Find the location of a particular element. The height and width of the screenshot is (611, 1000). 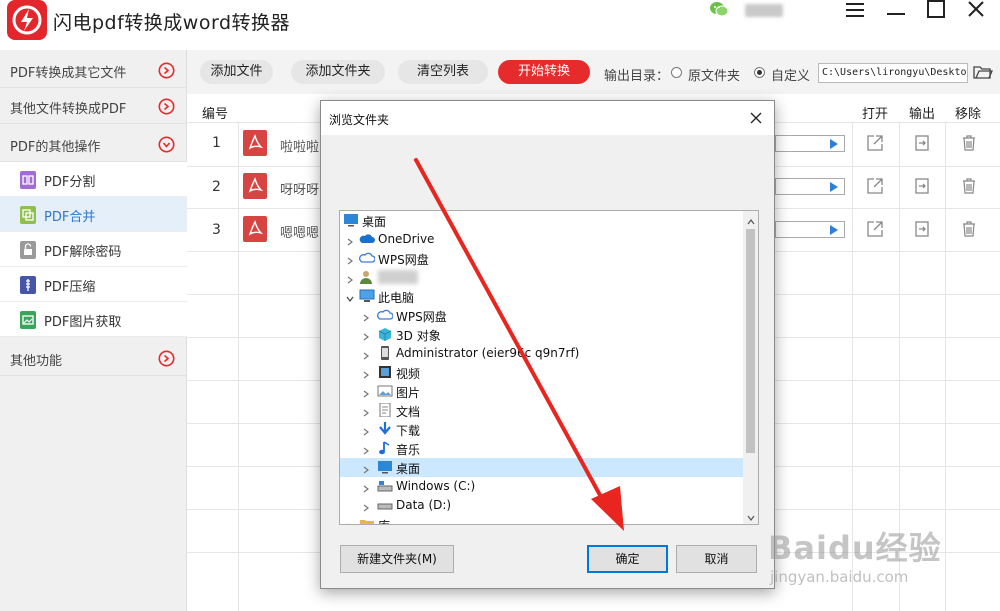

tree-item-videos: 视频 is located at coordinates (541, 372).